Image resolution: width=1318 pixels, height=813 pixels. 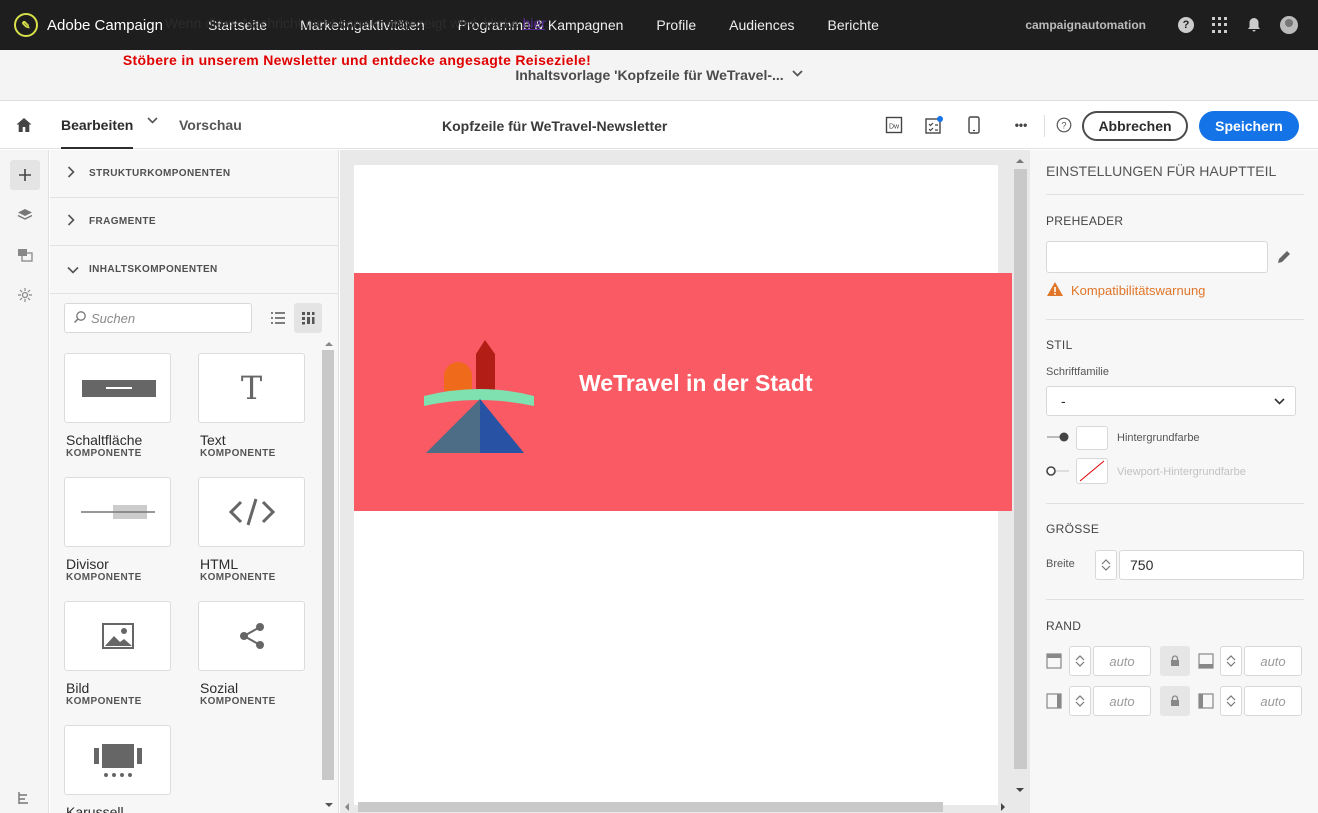 I want to click on font-family-value: -, so click(x=1063, y=401).